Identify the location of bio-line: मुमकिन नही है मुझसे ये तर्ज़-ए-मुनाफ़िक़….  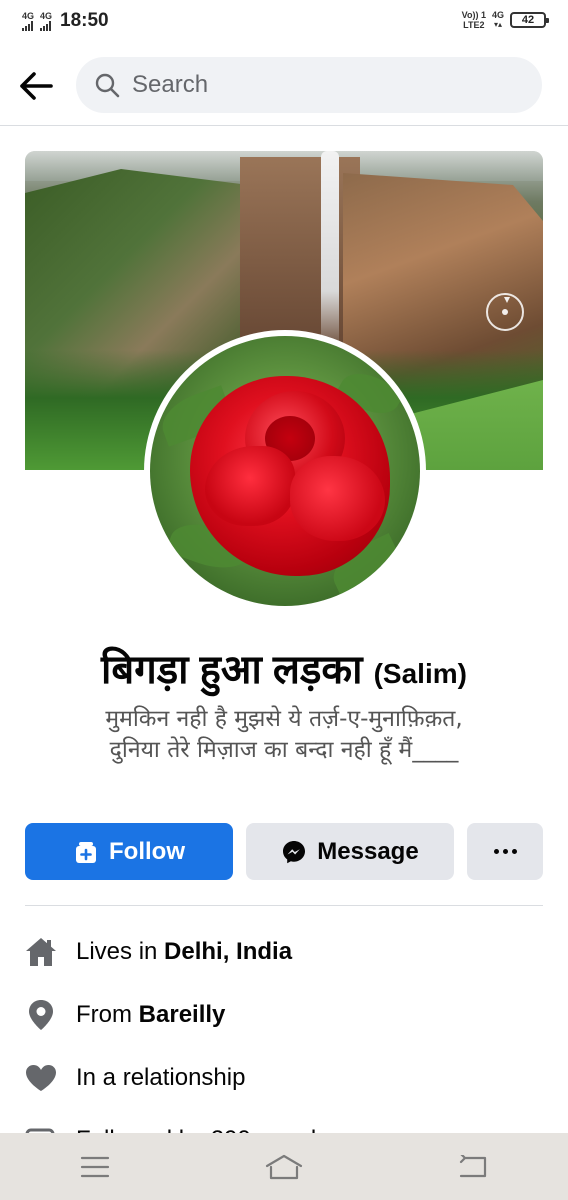
(284, 719).